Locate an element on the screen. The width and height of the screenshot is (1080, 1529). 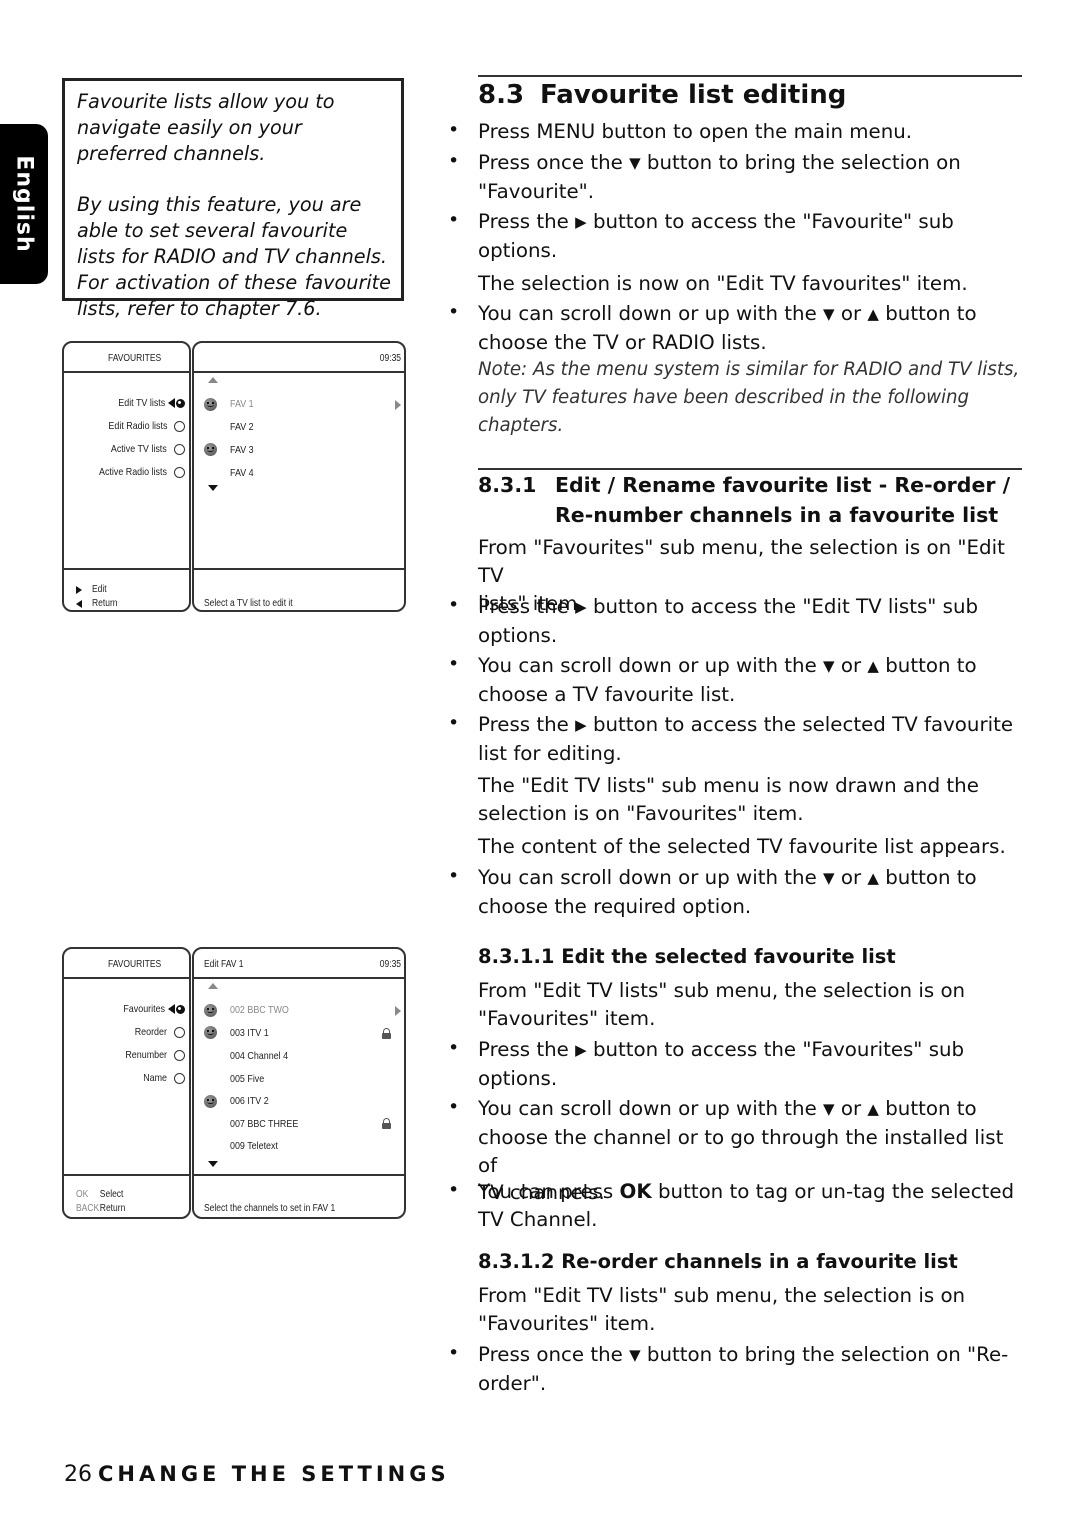
list-item: FAV 4 is located at coordinates (242, 473).